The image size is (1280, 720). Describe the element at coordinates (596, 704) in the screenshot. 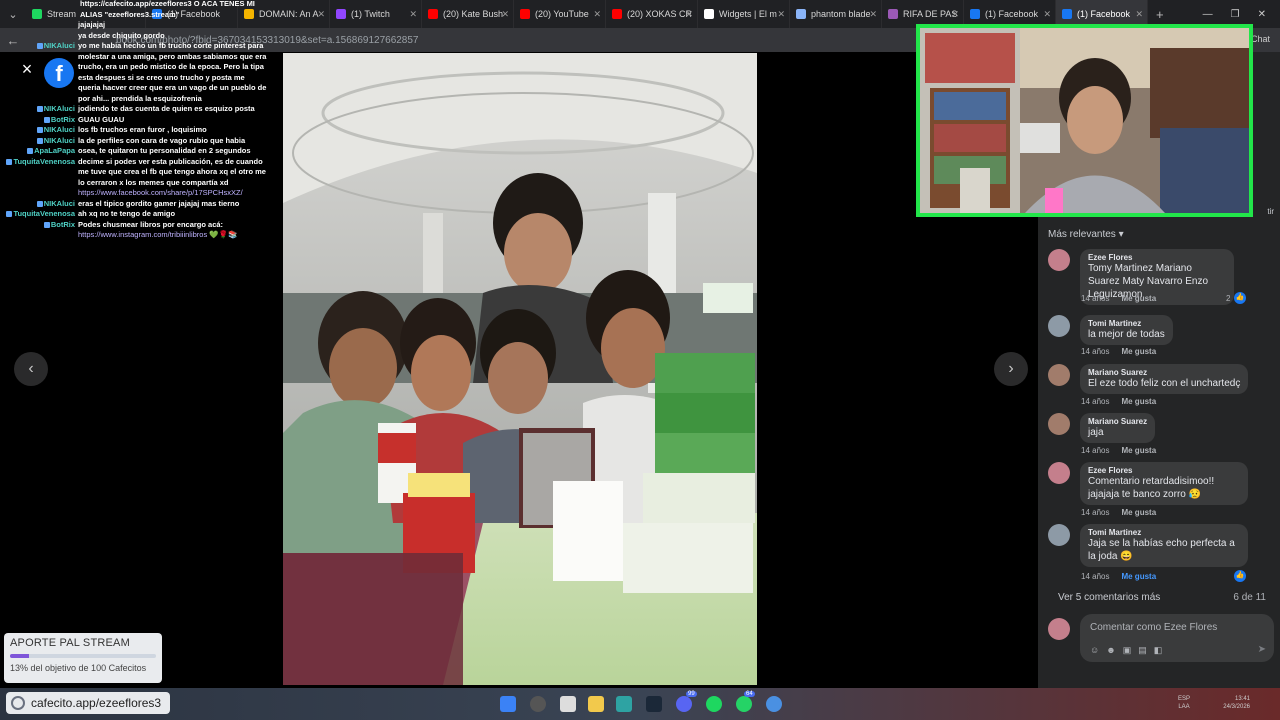

I see `file-explorer-icon` at that location.